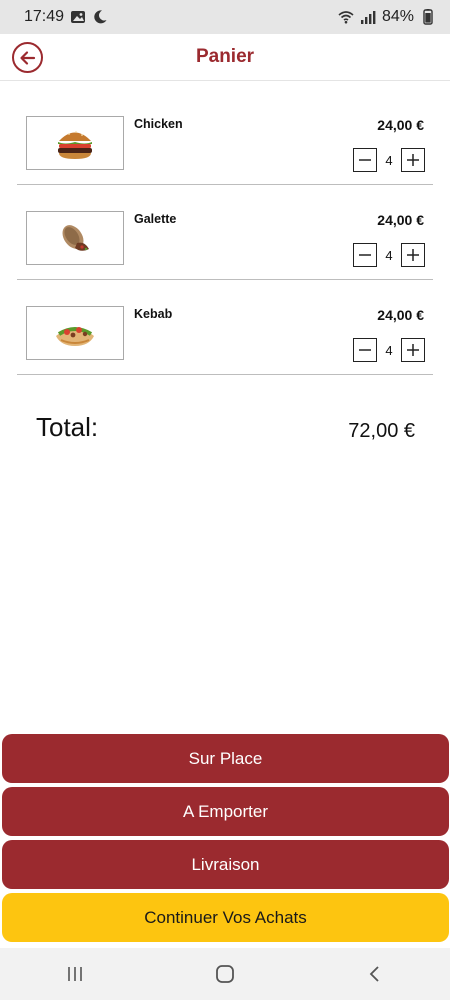 This screenshot has height=1000, width=450. What do you see at coordinates (225, 864) in the screenshot?
I see `livraison-button: Livraison` at bounding box center [225, 864].